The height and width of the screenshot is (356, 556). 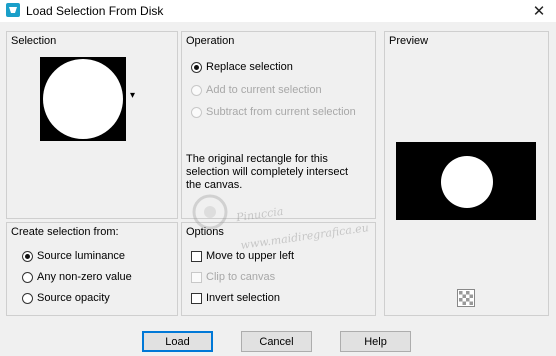 What do you see at coordinates (250, 256) in the screenshot?
I see `checkbox-label: Move to upper left` at bounding box center [250, 256].